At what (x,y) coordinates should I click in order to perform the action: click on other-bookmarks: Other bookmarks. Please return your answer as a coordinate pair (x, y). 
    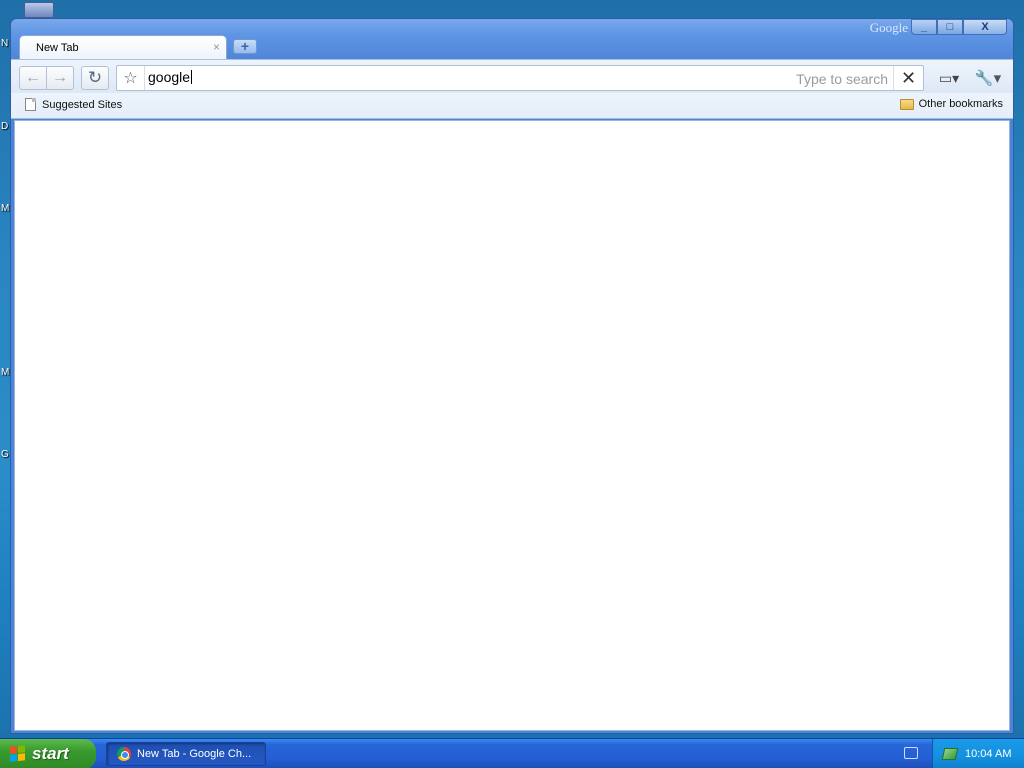
    Looking at the image, I should click on (951, 104).